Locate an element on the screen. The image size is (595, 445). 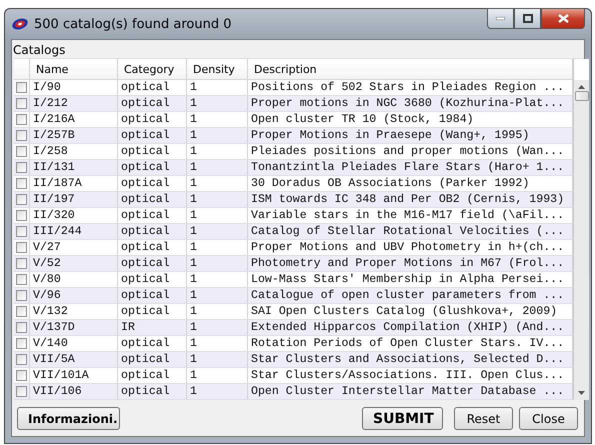
action-button: Close is located at coordinates (548, 418).